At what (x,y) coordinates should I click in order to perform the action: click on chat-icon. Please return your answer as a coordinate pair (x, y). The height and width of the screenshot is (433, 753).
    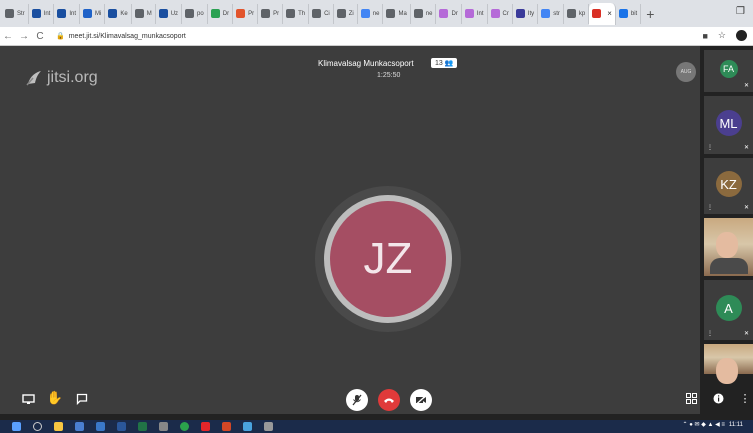
    Looking at the image, I should click on (82, 399).